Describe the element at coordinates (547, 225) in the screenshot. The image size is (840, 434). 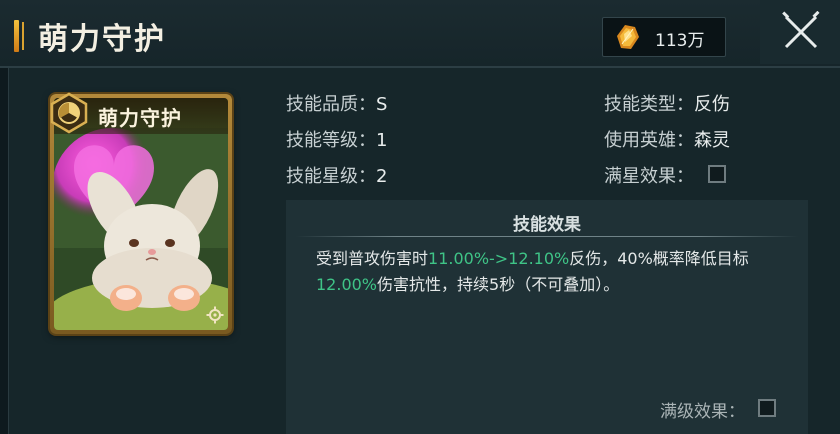
I see `skill-effect-title: 技能效果` at that location.